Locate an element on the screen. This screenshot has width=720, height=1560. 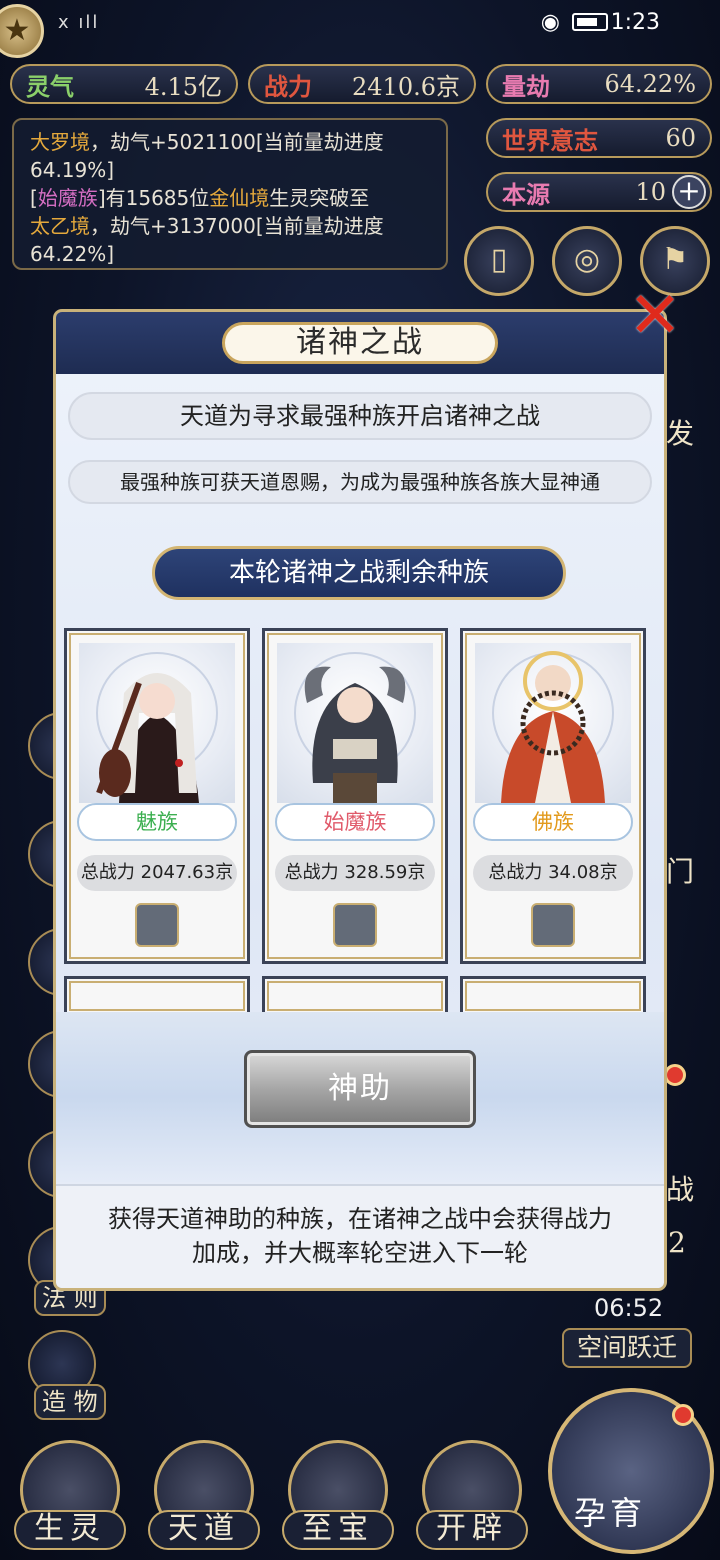
status-bar: x ıll ◉ 1:23 is located at coordinates (360, 23).